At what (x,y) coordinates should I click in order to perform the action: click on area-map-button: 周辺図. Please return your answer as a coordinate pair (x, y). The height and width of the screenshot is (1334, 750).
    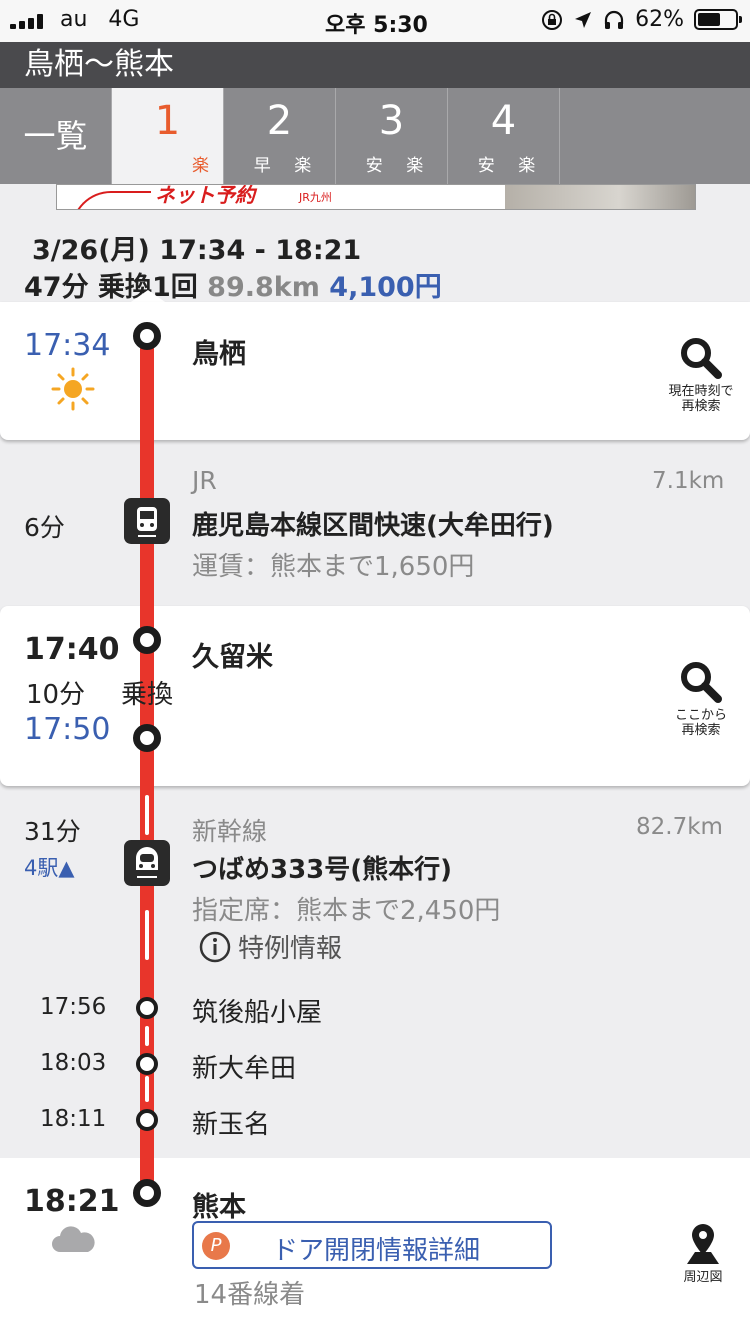
    Looking at the image, I should click on (703, 1253).